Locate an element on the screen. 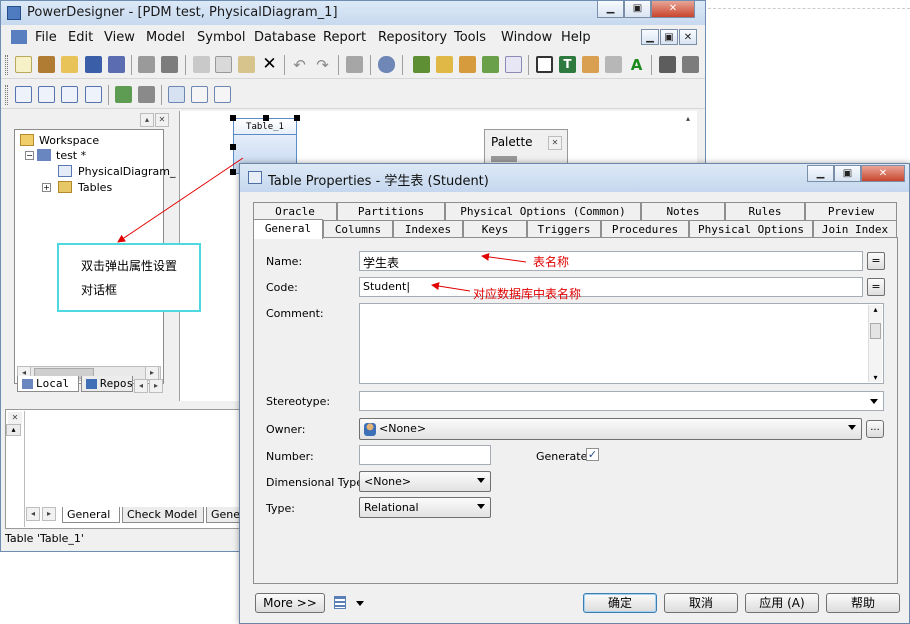 The width and height of the screenshot is (910, 624). palette-close-button: ✕ is located at coordinates (555, 143).